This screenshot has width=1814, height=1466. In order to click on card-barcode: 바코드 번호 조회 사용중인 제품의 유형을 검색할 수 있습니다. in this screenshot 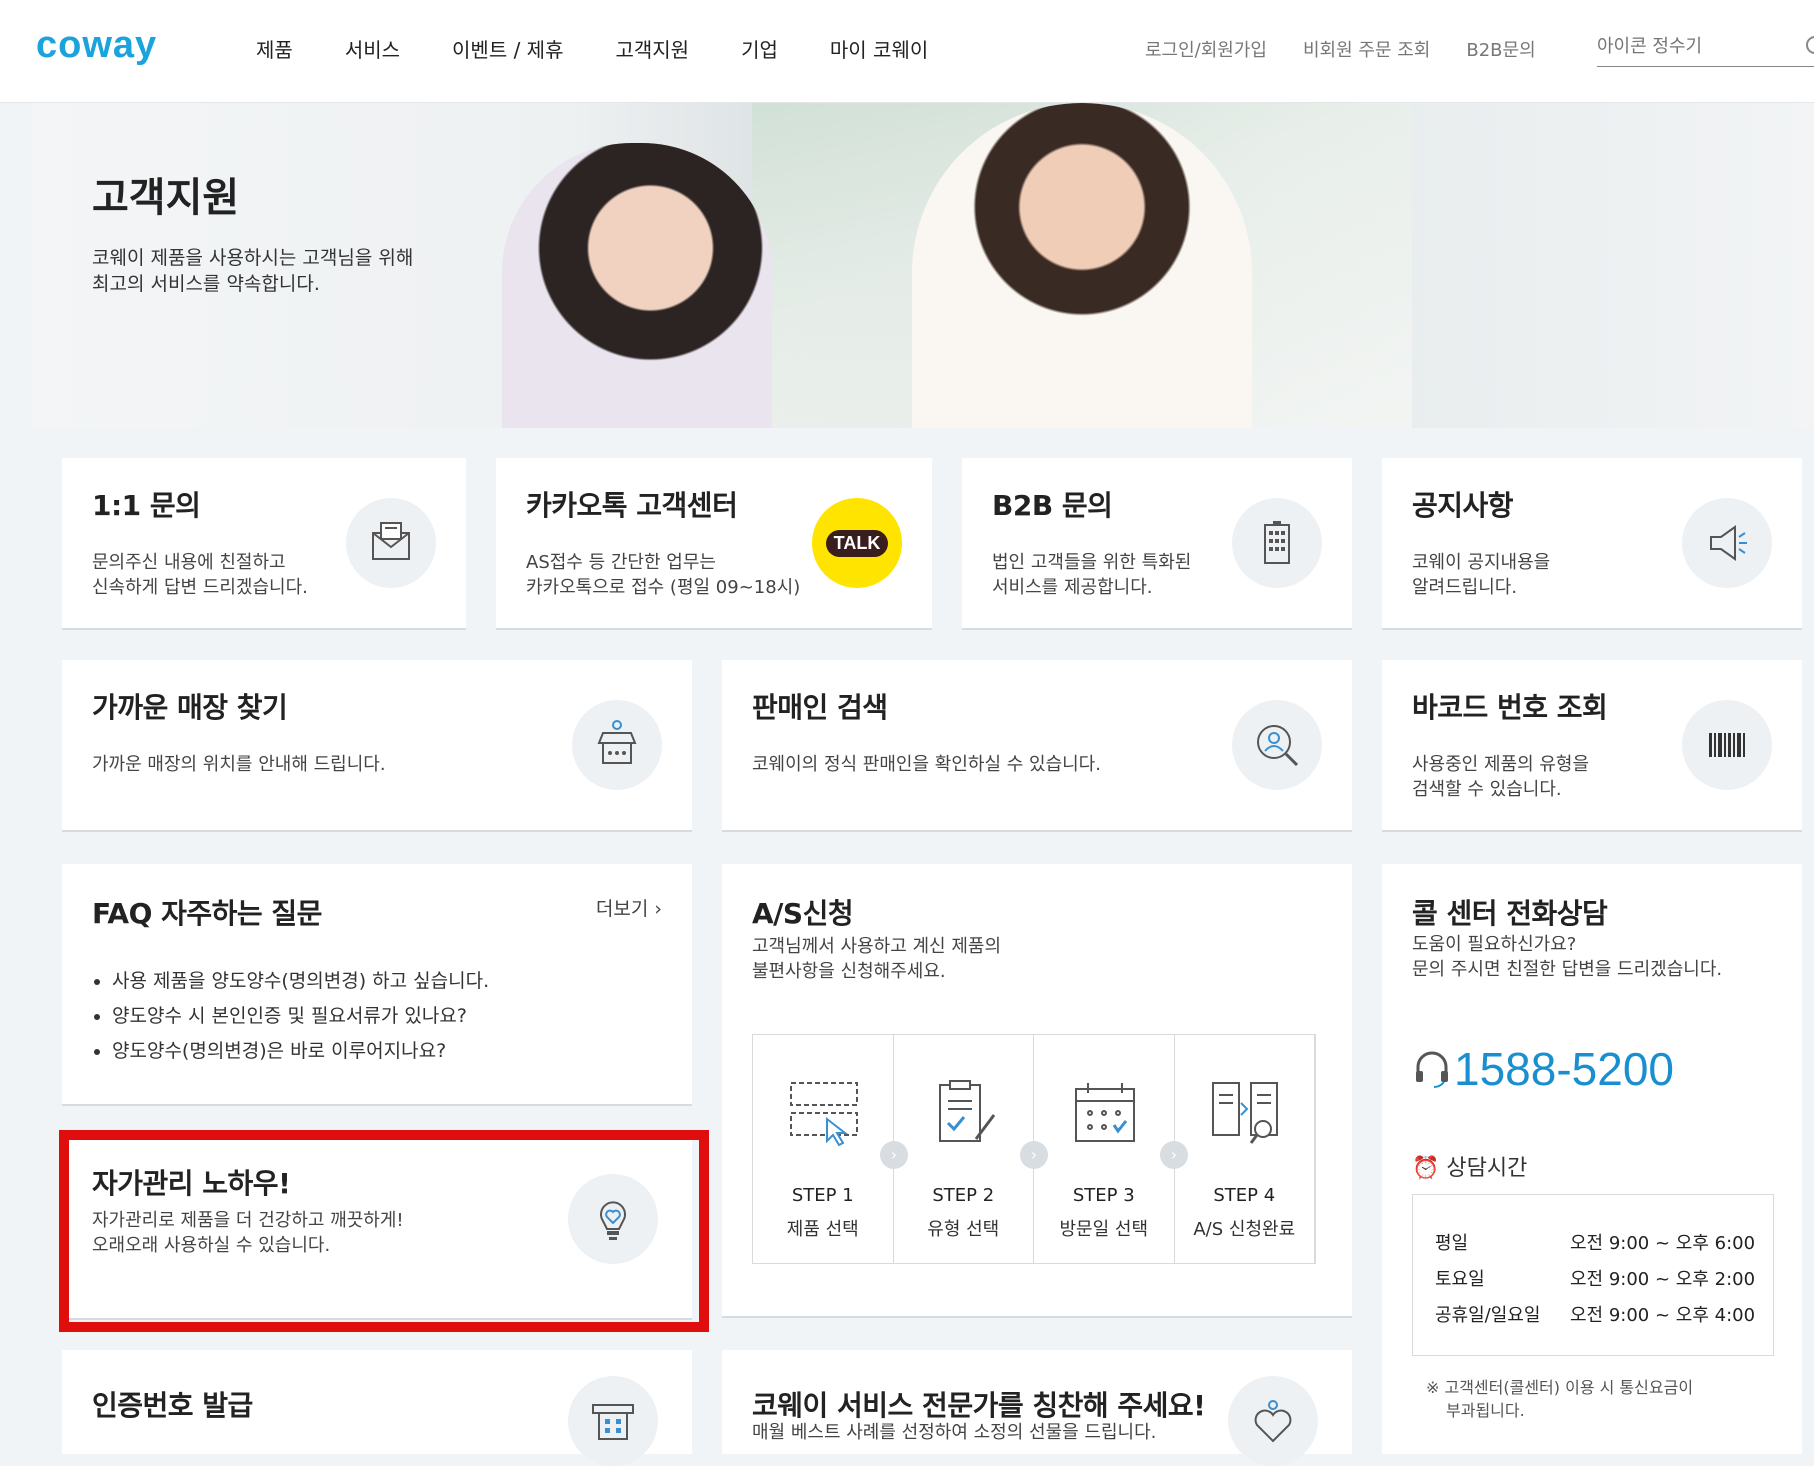, I will do `click(1592, 746)`.